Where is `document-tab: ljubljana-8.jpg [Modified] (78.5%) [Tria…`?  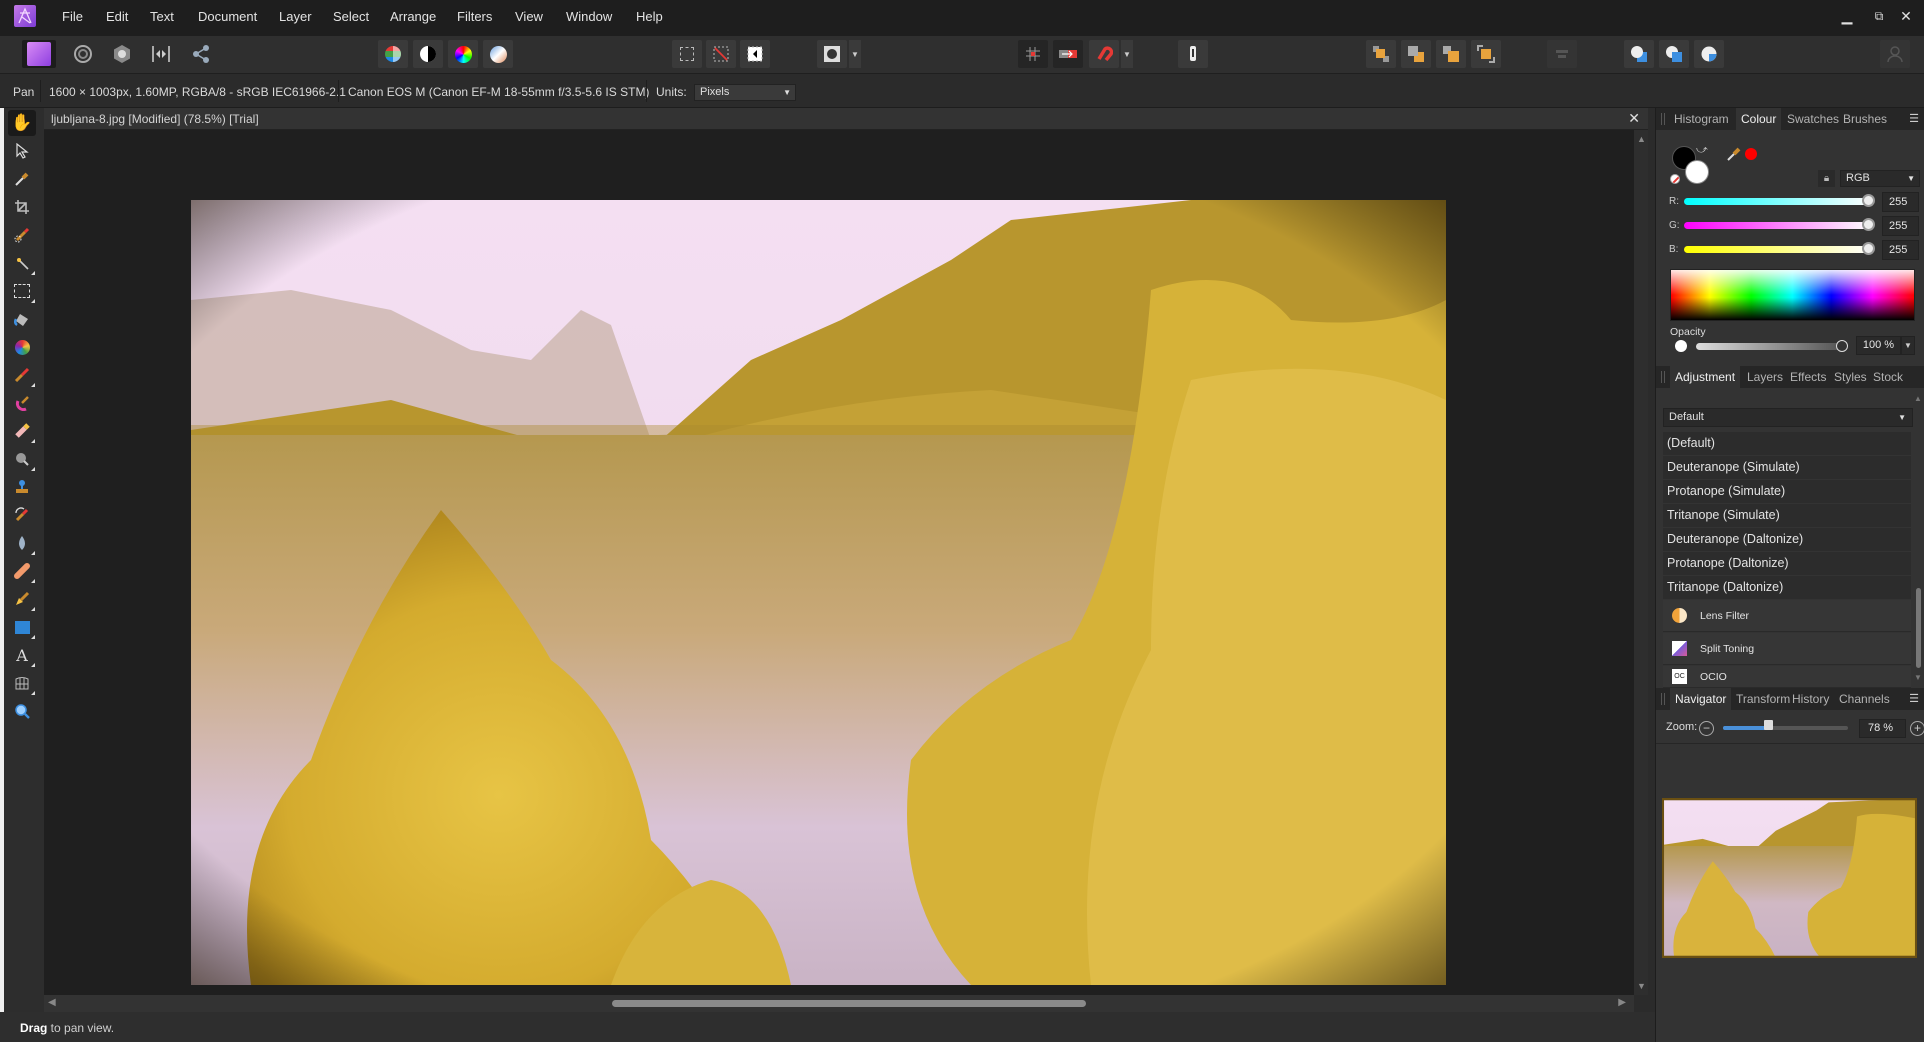
document-tab: ljubljana-8.jpg [Modified] (78.5%) [Tria… is located at coordinates (846, 119).